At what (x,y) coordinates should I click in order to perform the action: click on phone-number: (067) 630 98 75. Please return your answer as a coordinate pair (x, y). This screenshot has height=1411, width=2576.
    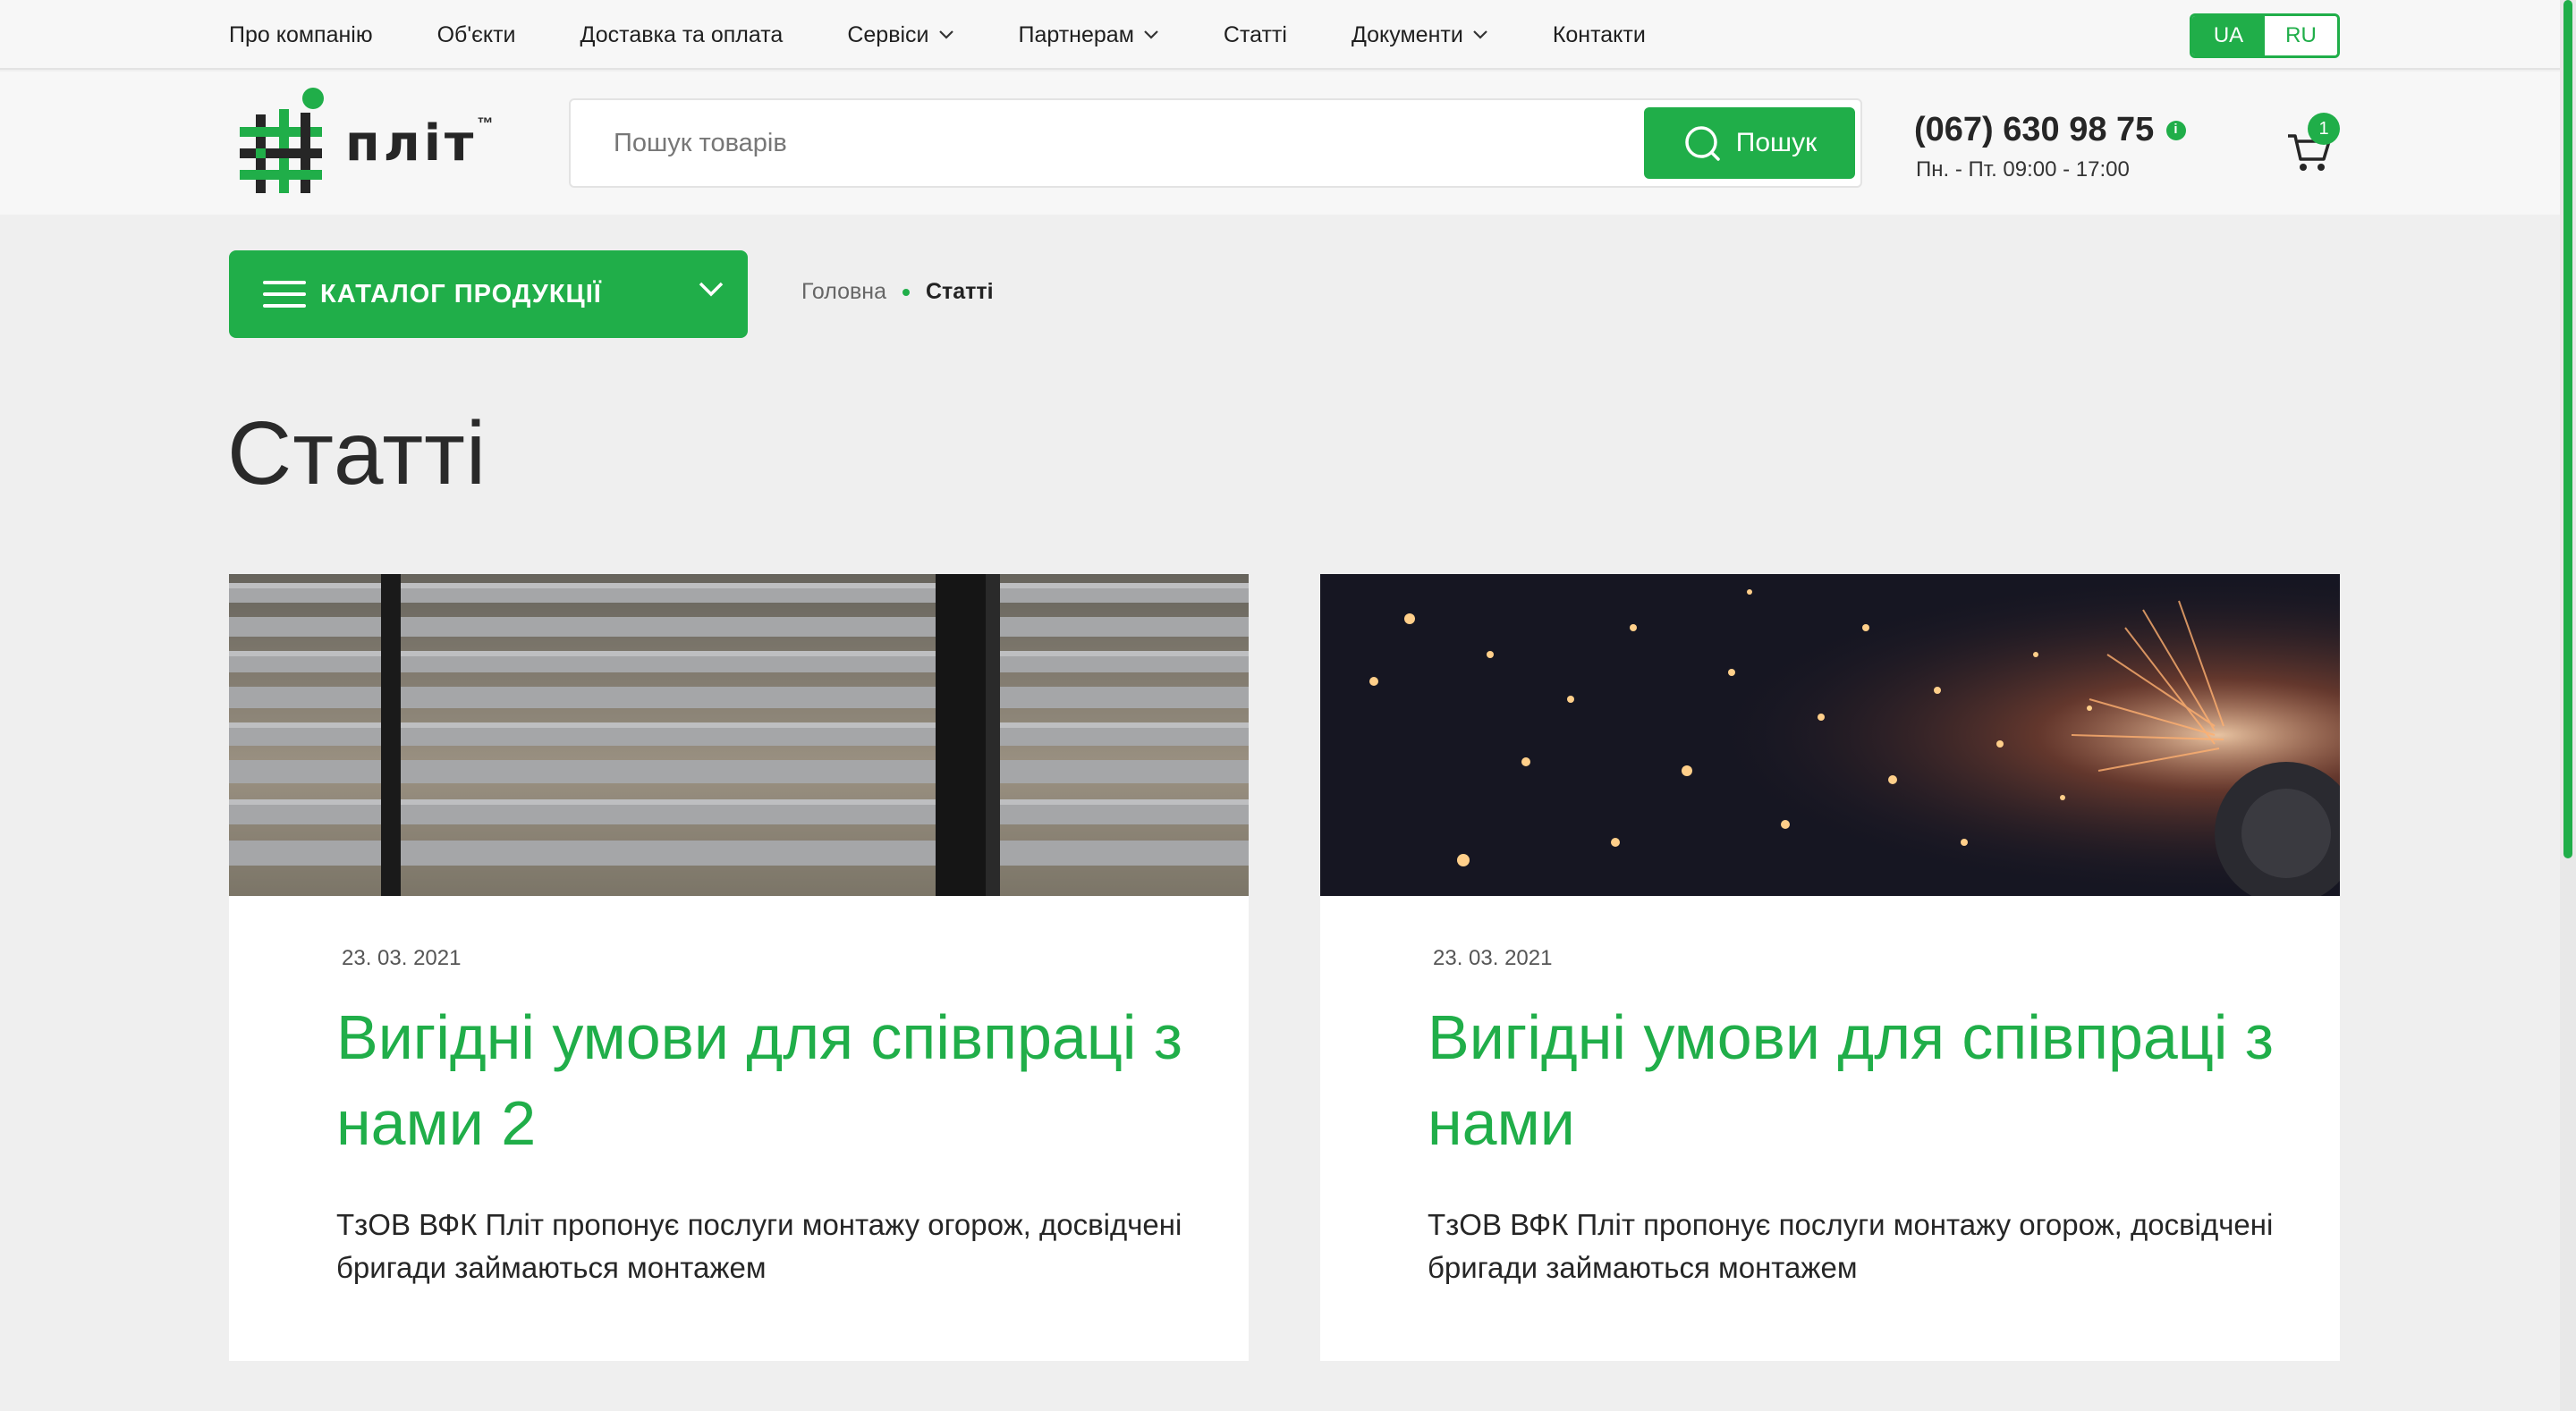
    Looking at the image, I should click on (2050, 130).